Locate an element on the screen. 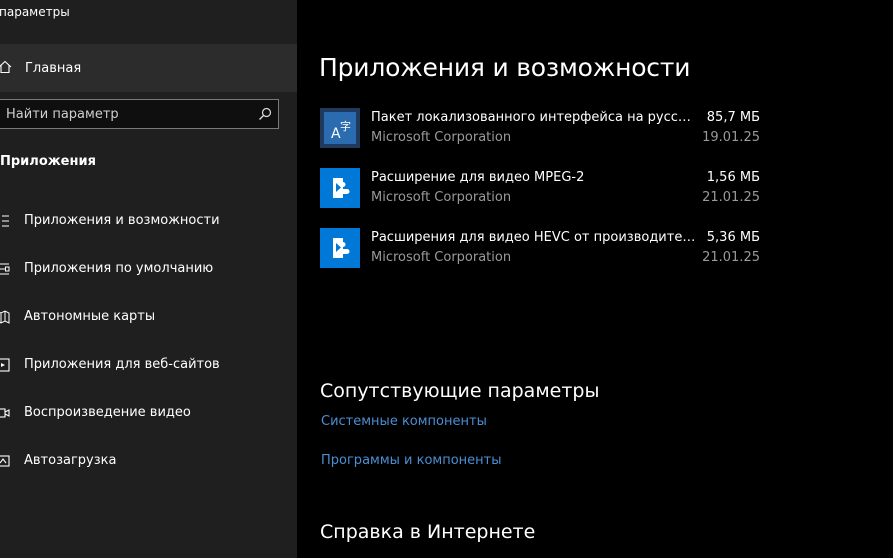 This screenshot has height=558, width=893. sidebar-item-startup: Автозагрузка is located at coordinates (148, 461).